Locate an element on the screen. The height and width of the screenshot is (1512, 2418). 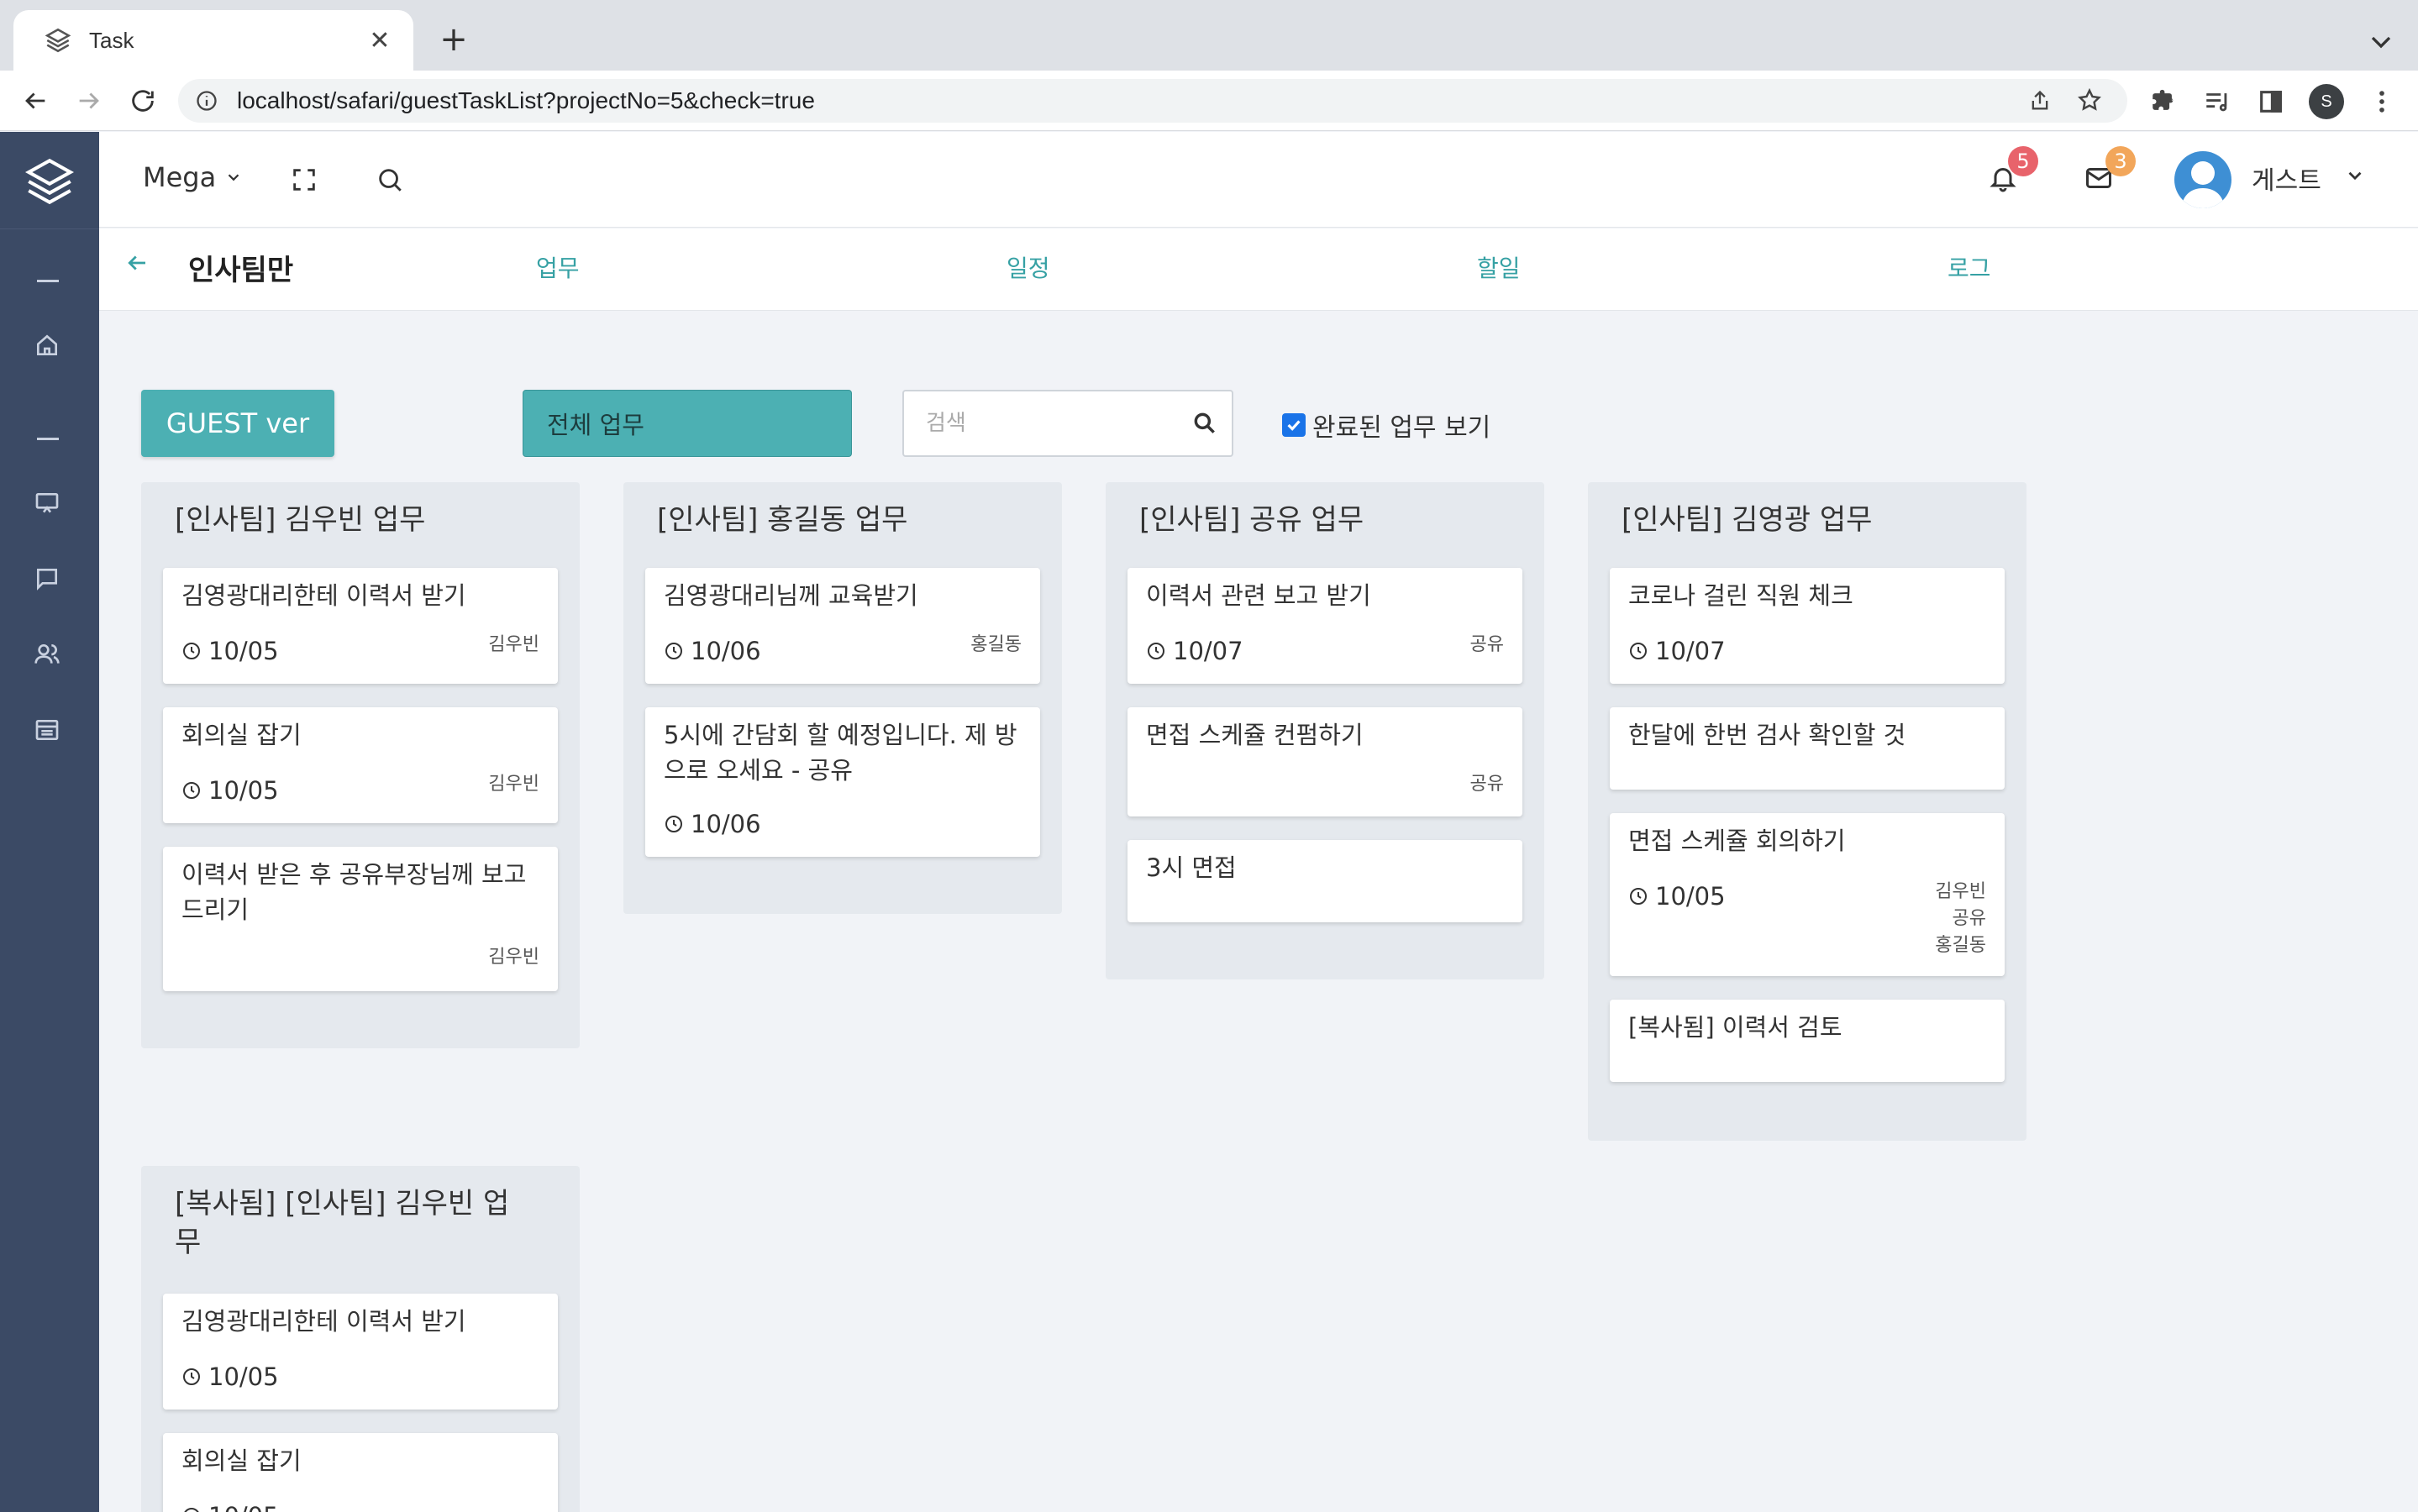
more-vert-icon is located at coordinates (2382, 101).